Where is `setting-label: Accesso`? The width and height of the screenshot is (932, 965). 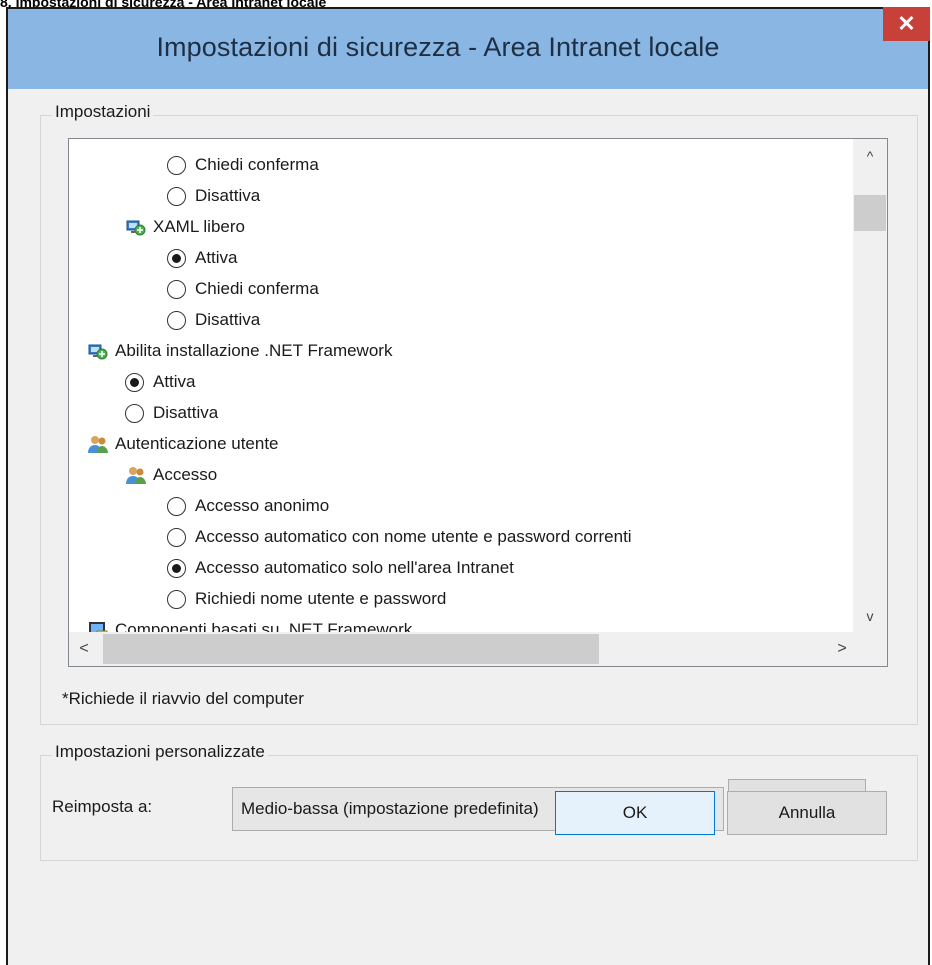 setting-label: Accesso is located at coordinates (185, 474).